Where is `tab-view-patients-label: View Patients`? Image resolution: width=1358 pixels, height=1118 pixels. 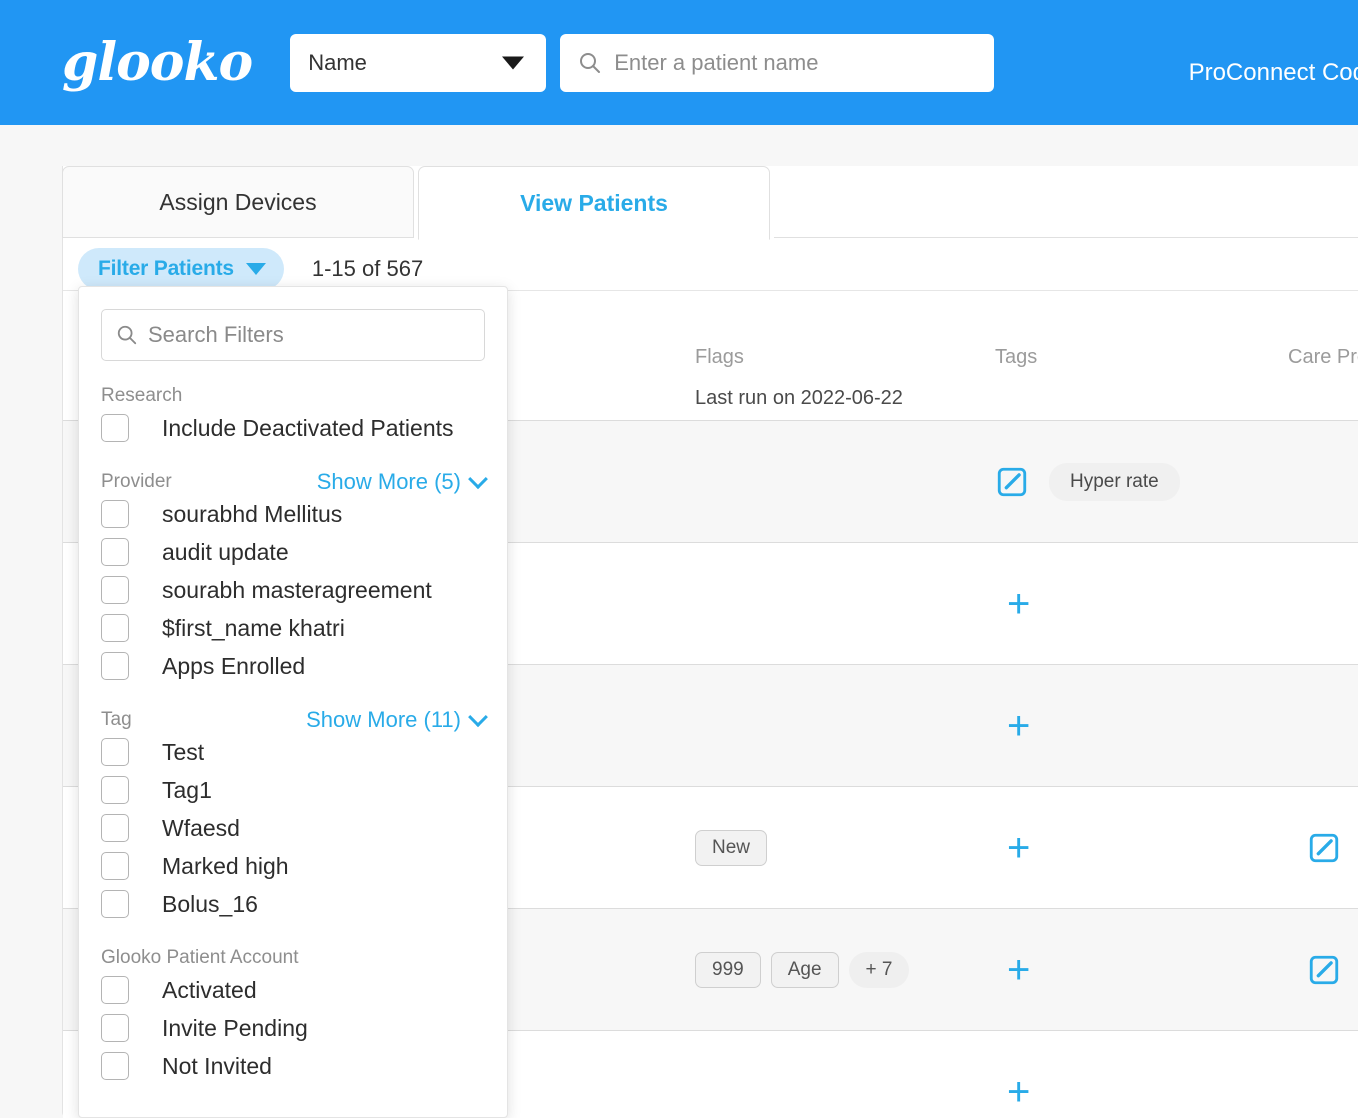
tab-view-patients-label: View Patients is located at coordinates (594, 202).